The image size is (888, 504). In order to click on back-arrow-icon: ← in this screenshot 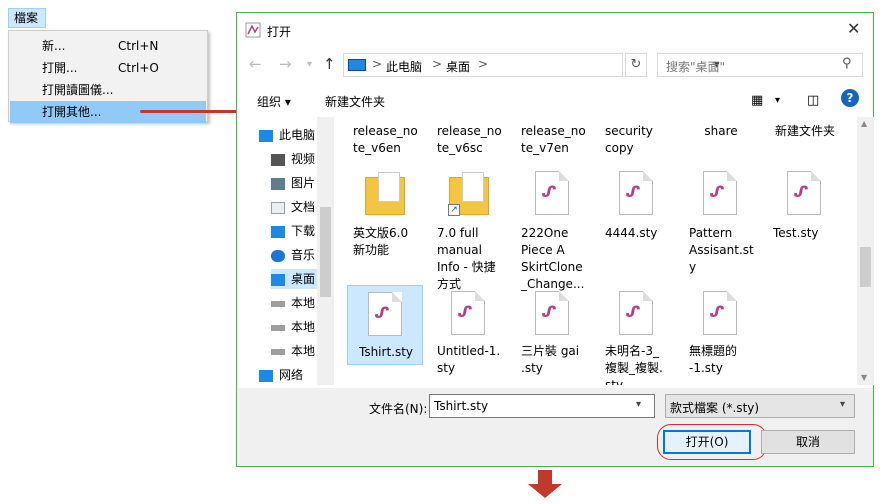, I will do `click(255, 64)`.